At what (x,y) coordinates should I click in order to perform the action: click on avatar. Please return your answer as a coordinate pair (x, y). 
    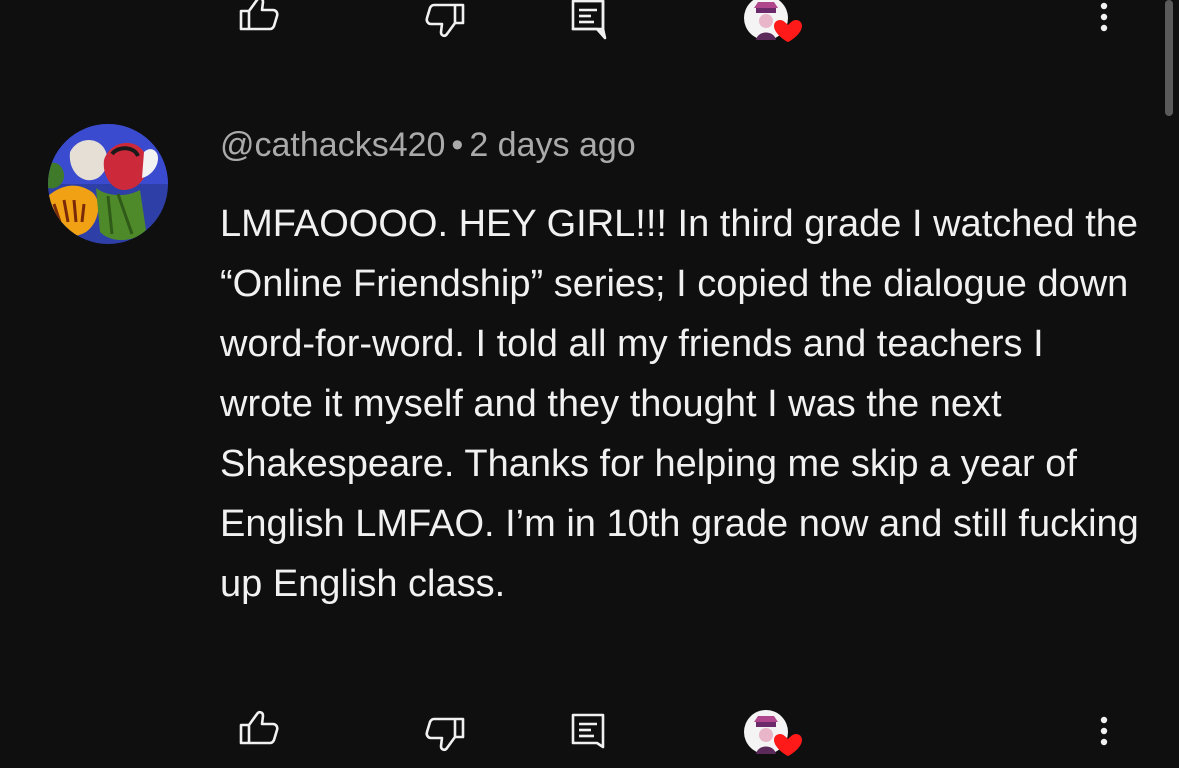
    Looking at the image, I should click on (108, 184).